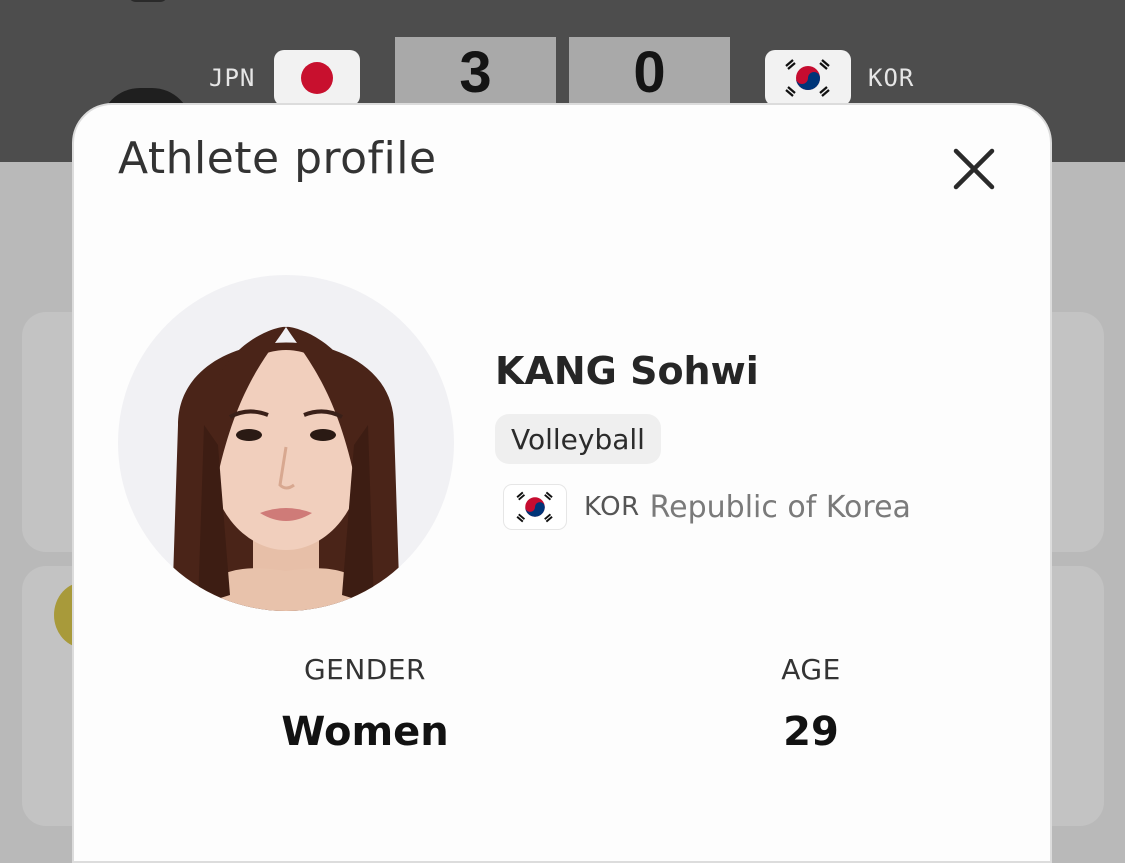  What do you see at coordinates (891, 78) in the screenshot?
I see `away-team-code: KOR` at bounding box center [891, 78].